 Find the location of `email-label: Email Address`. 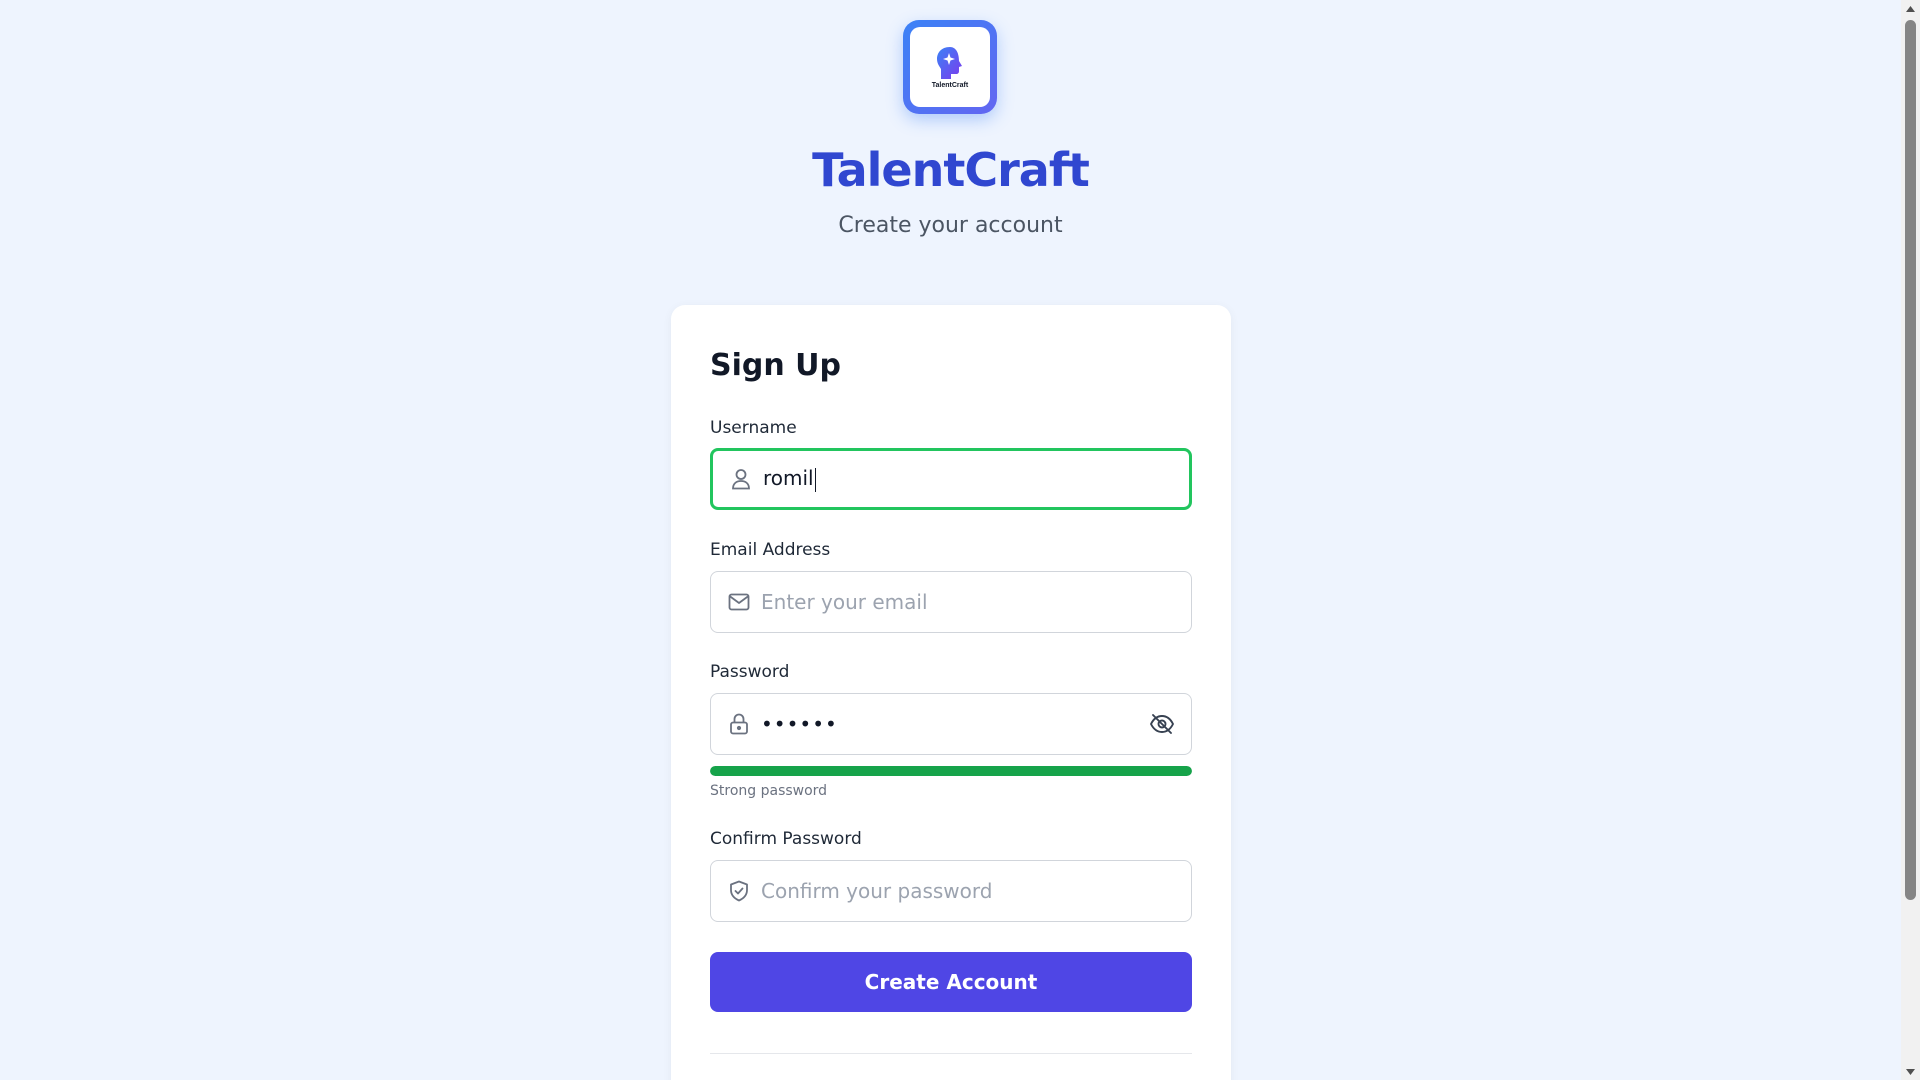

email-label: Email Address is located at coordinates (770, 550).